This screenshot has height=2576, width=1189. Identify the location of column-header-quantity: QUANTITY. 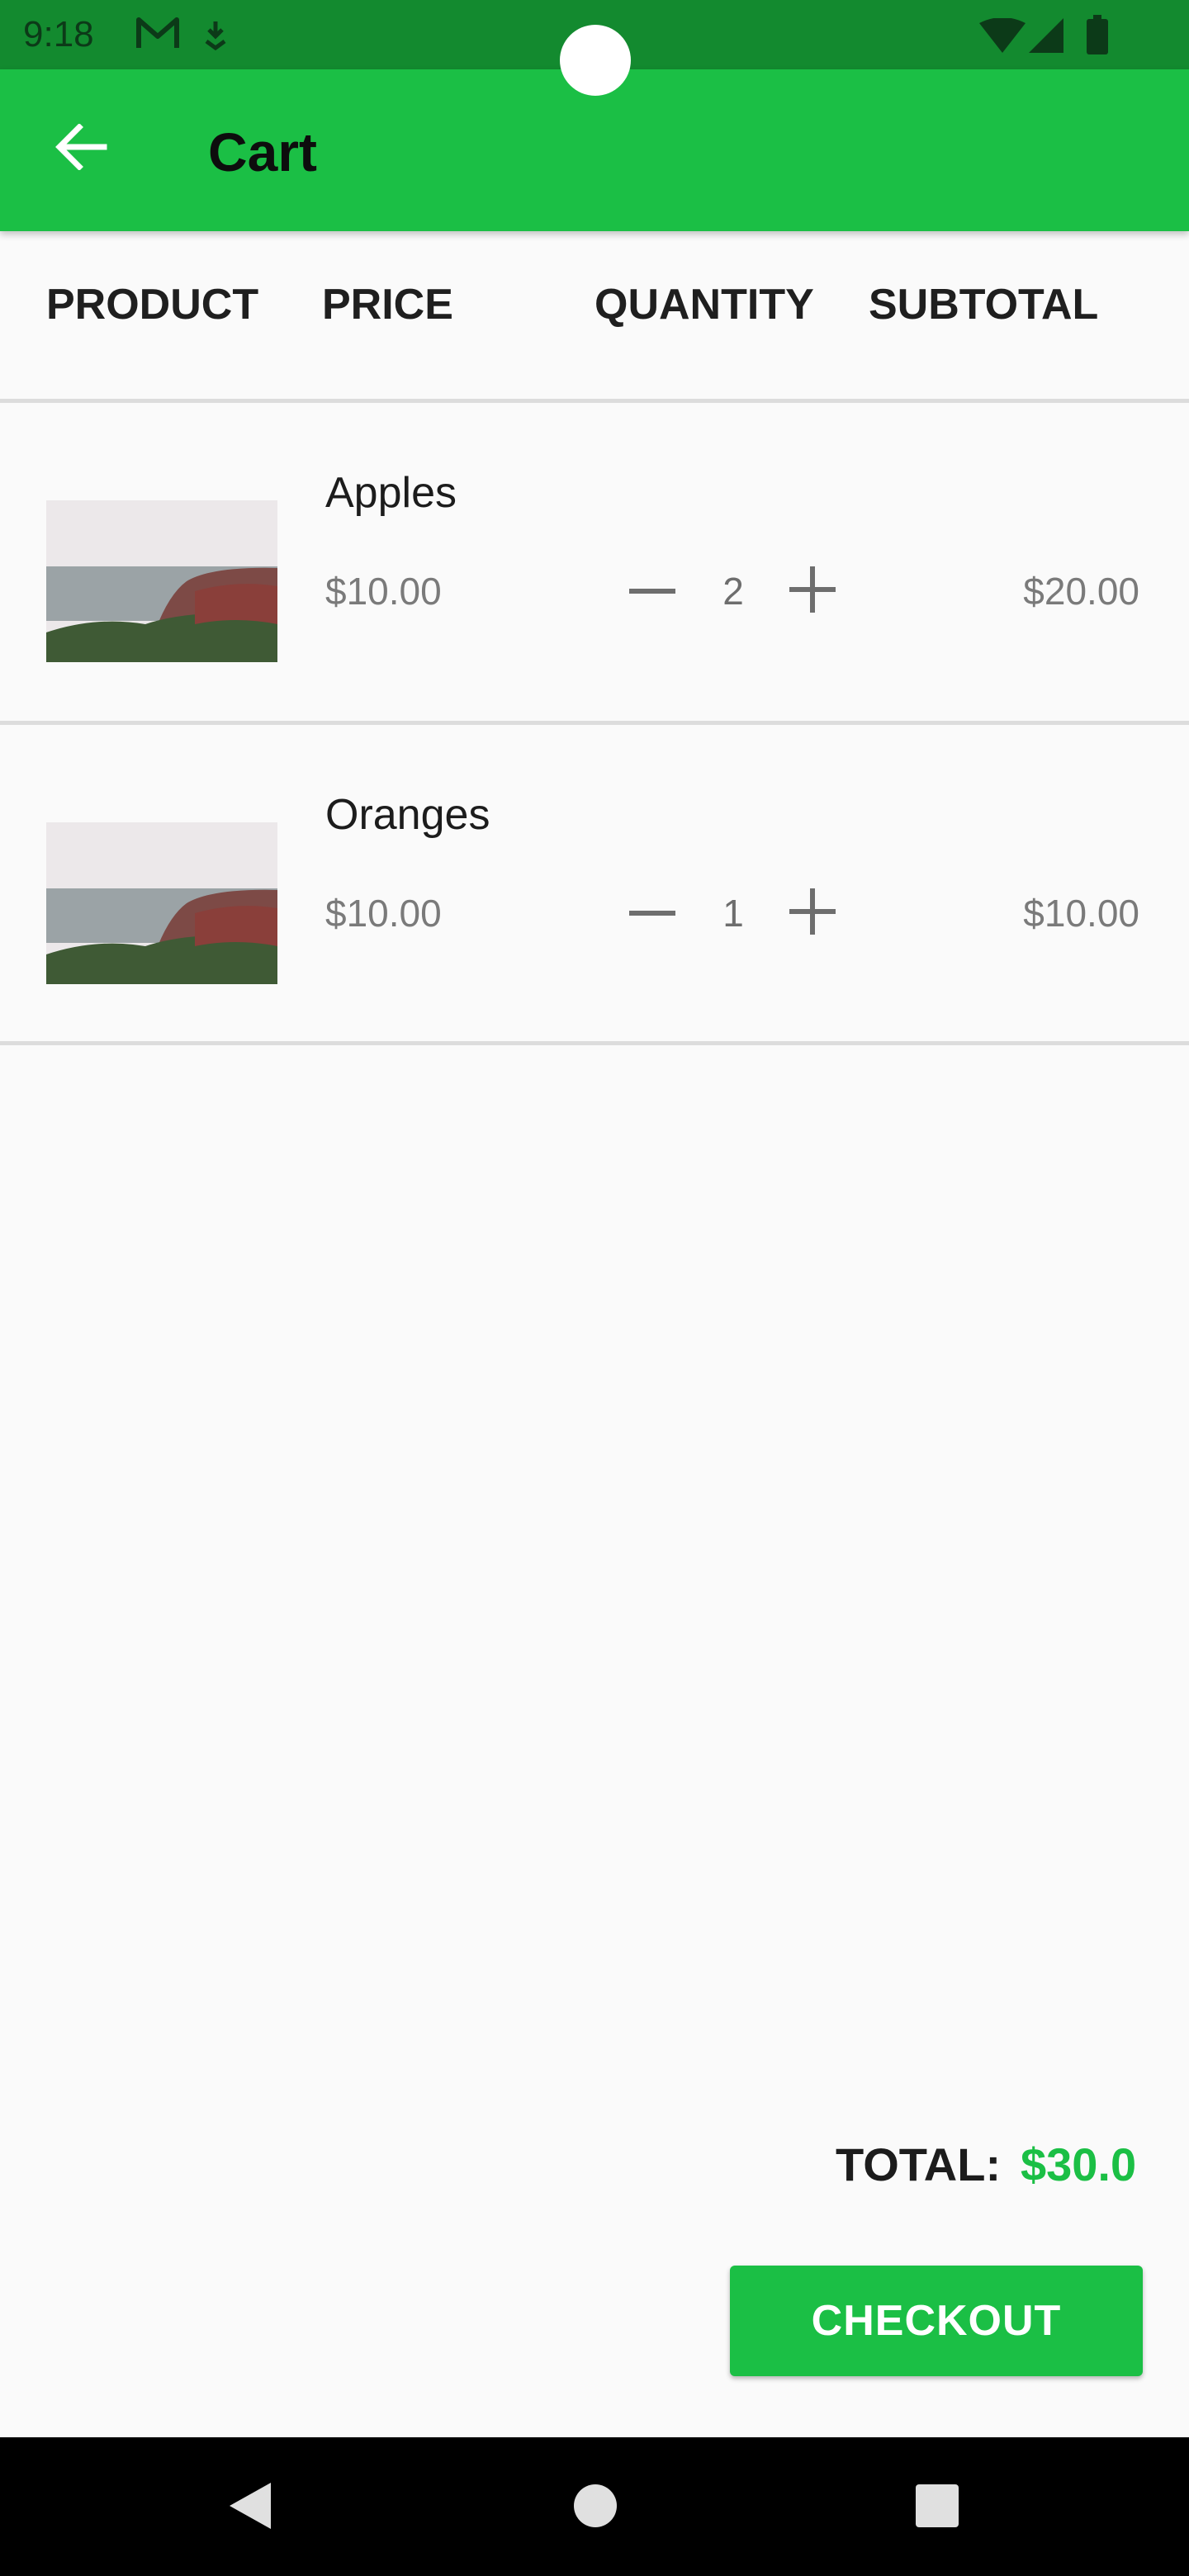
(704, 305).